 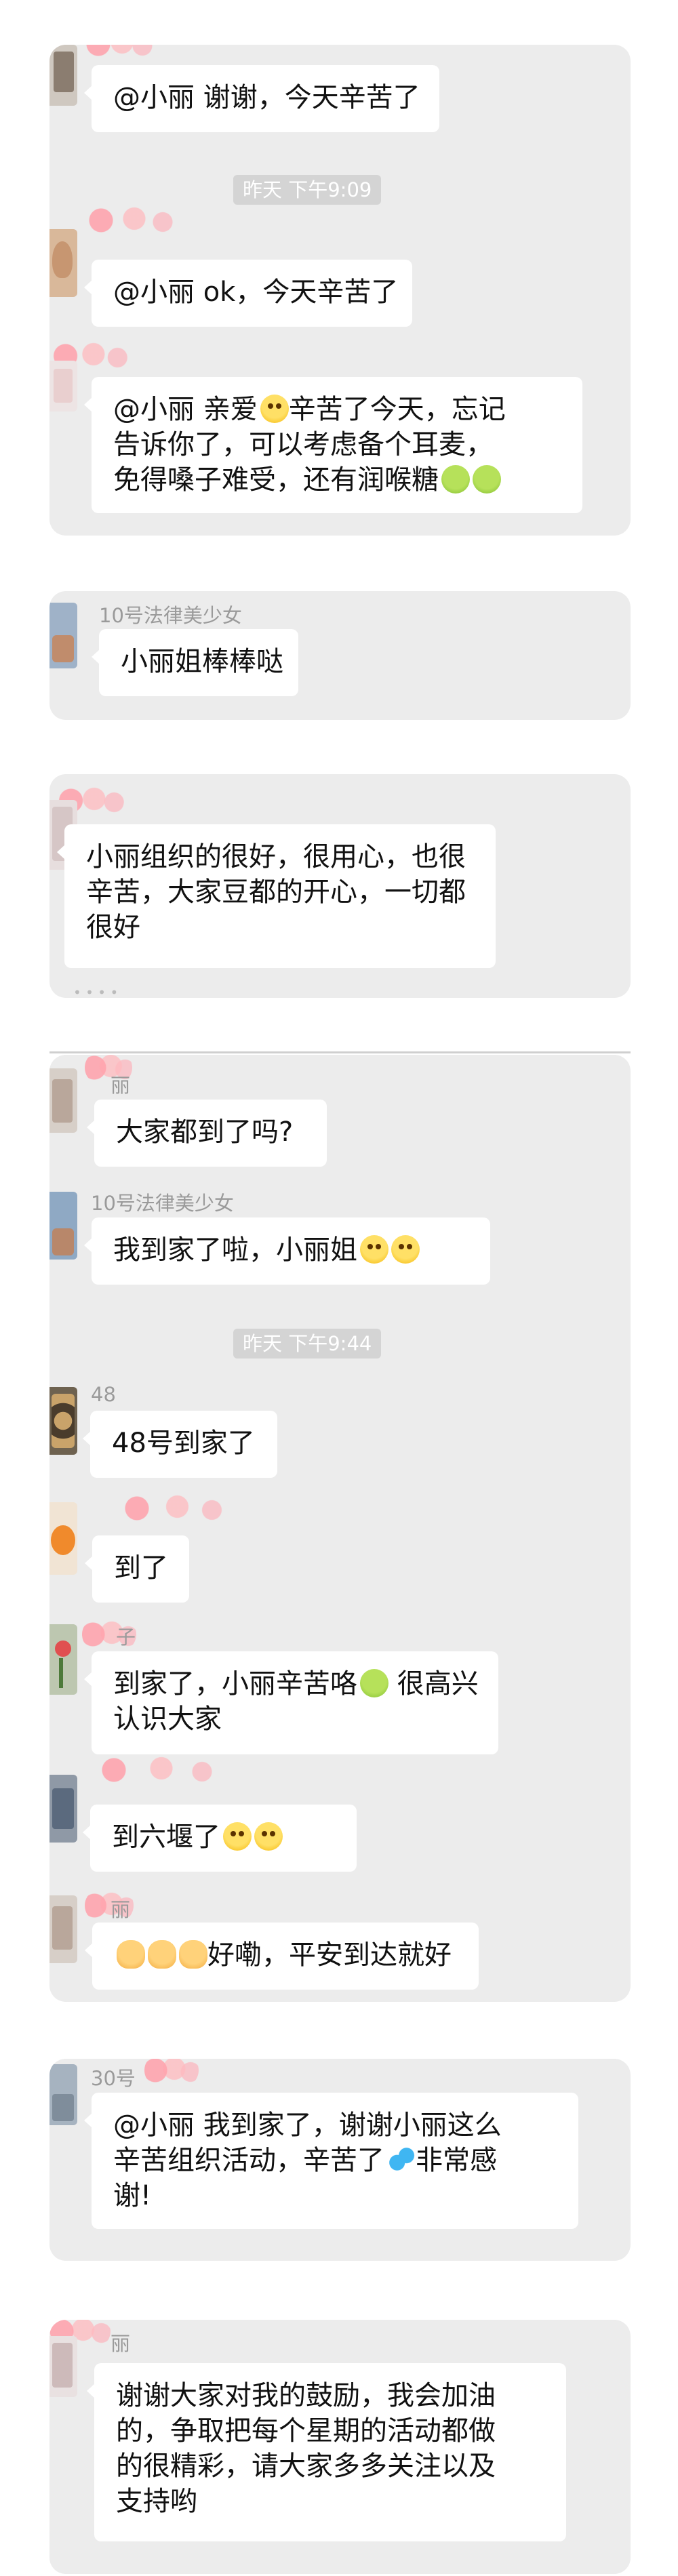 I want to click on stray-mark: • • • •, so click(x=96, y=991).